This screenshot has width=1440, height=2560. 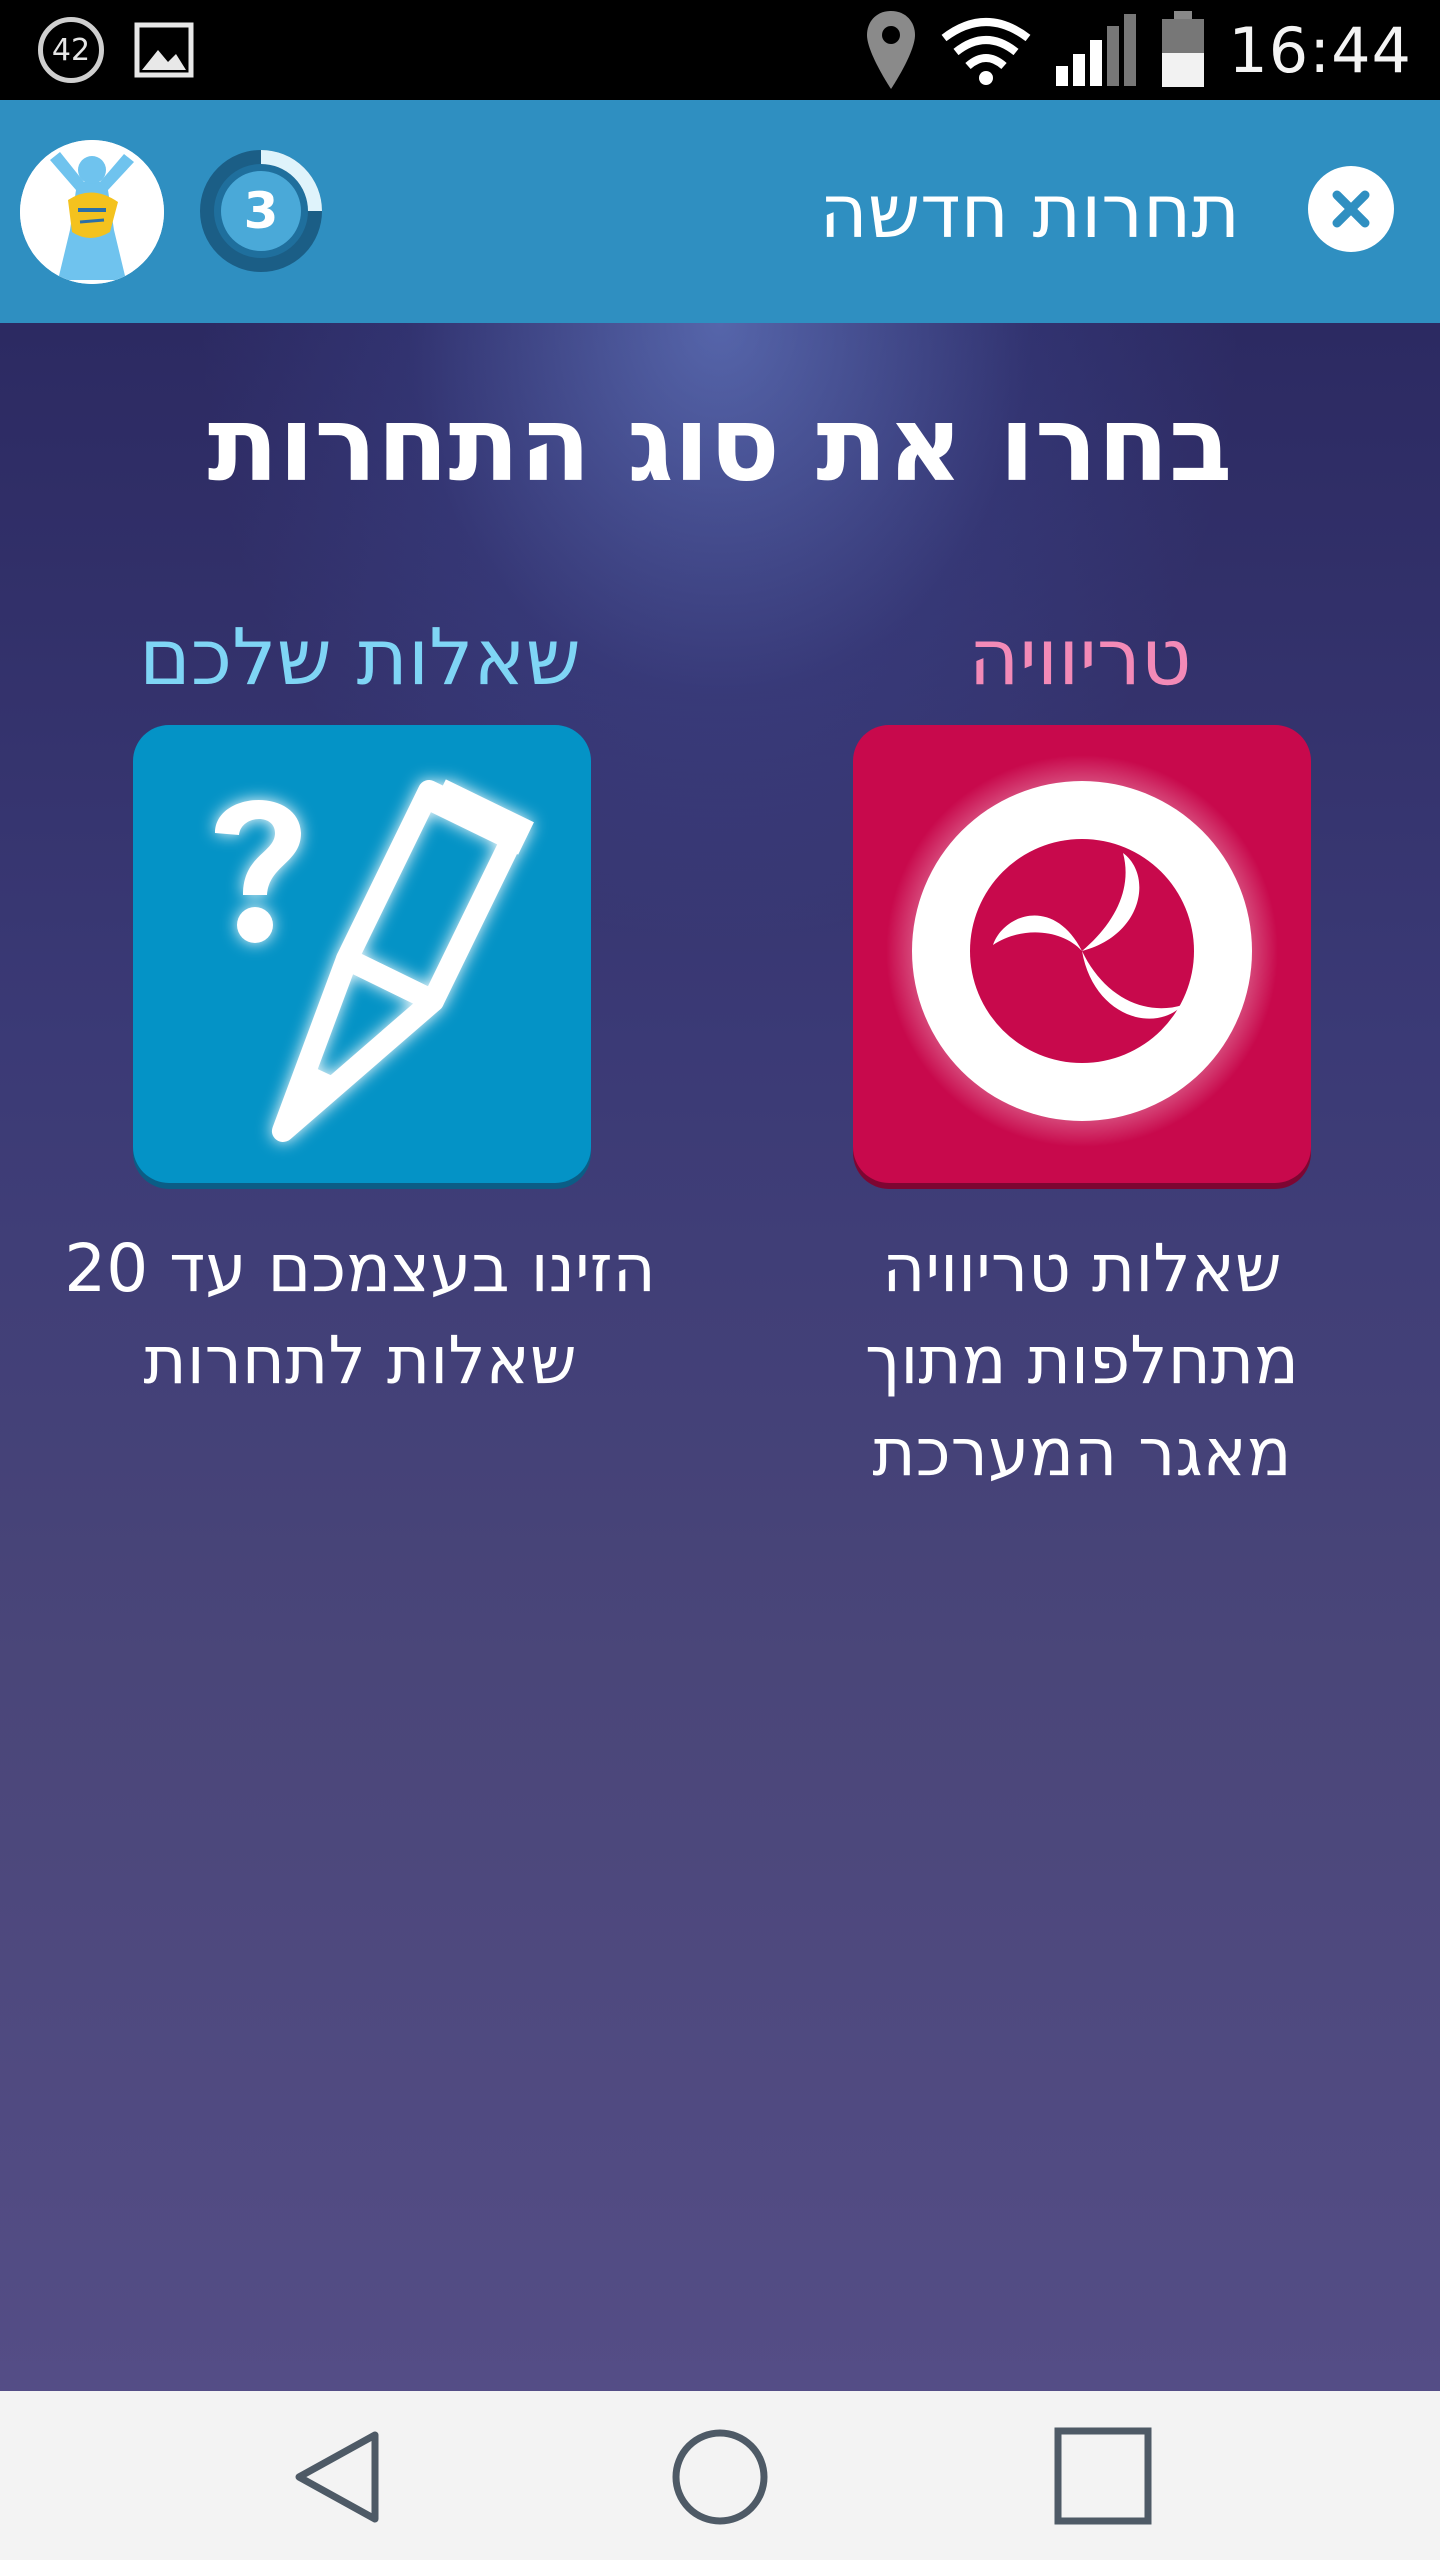 What do you see at coordinates (1138, 50) in the screenshot?
I see `status-bar-right: 16:44` at bounding box center [1138, 50].